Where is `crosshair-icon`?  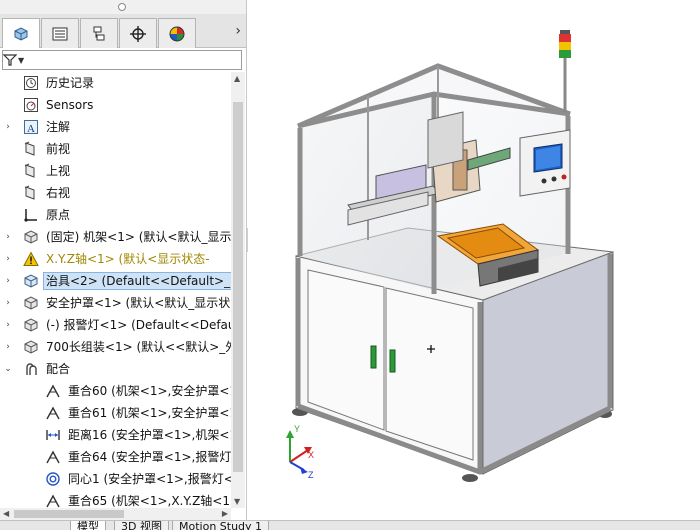
crosshair-icon is located at coordinates (138, 33).